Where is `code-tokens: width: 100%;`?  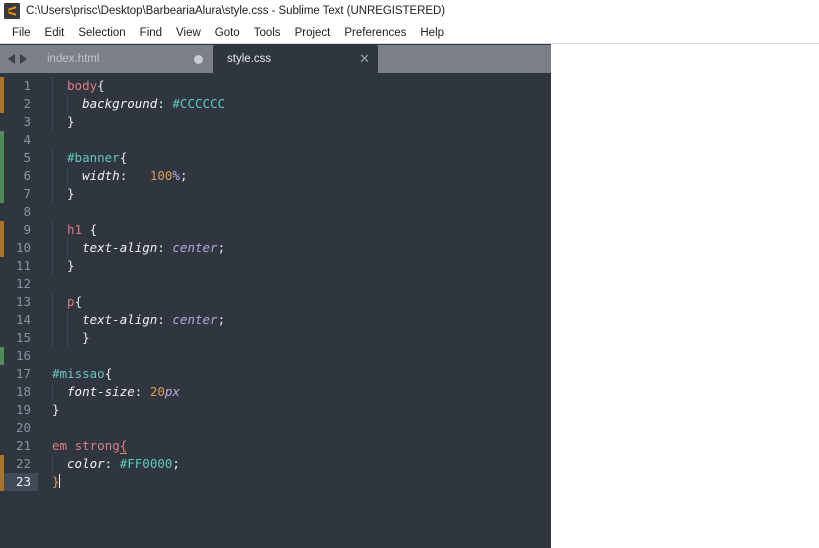 code-tokens: width: 100%; is located at coordinates (119, 175).